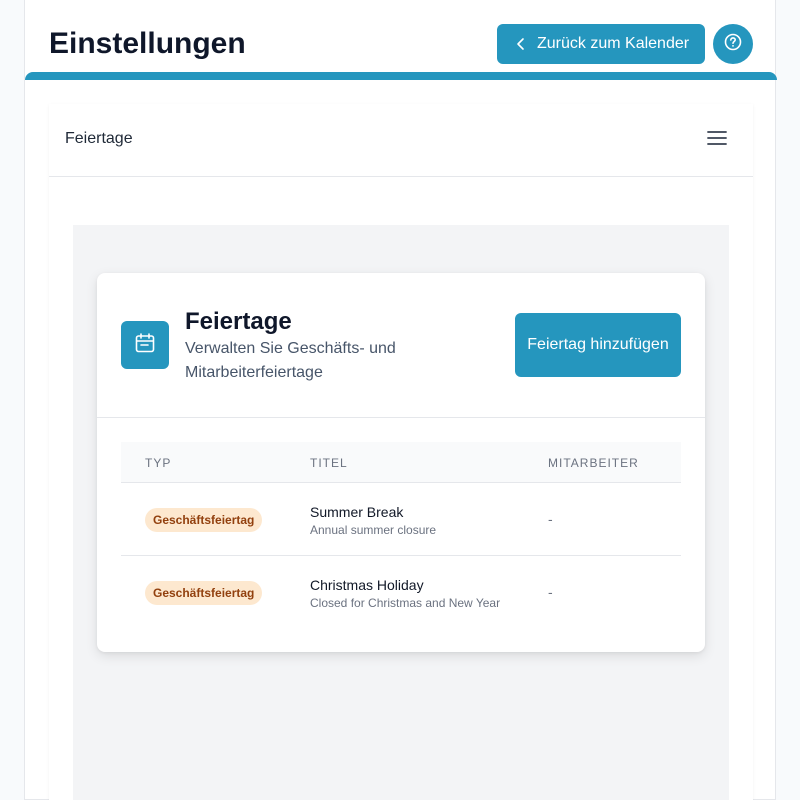 The height and width of the screenshot is (800, 800). I want to click on holiday-description: Annual summer closure, so click(373, 530).